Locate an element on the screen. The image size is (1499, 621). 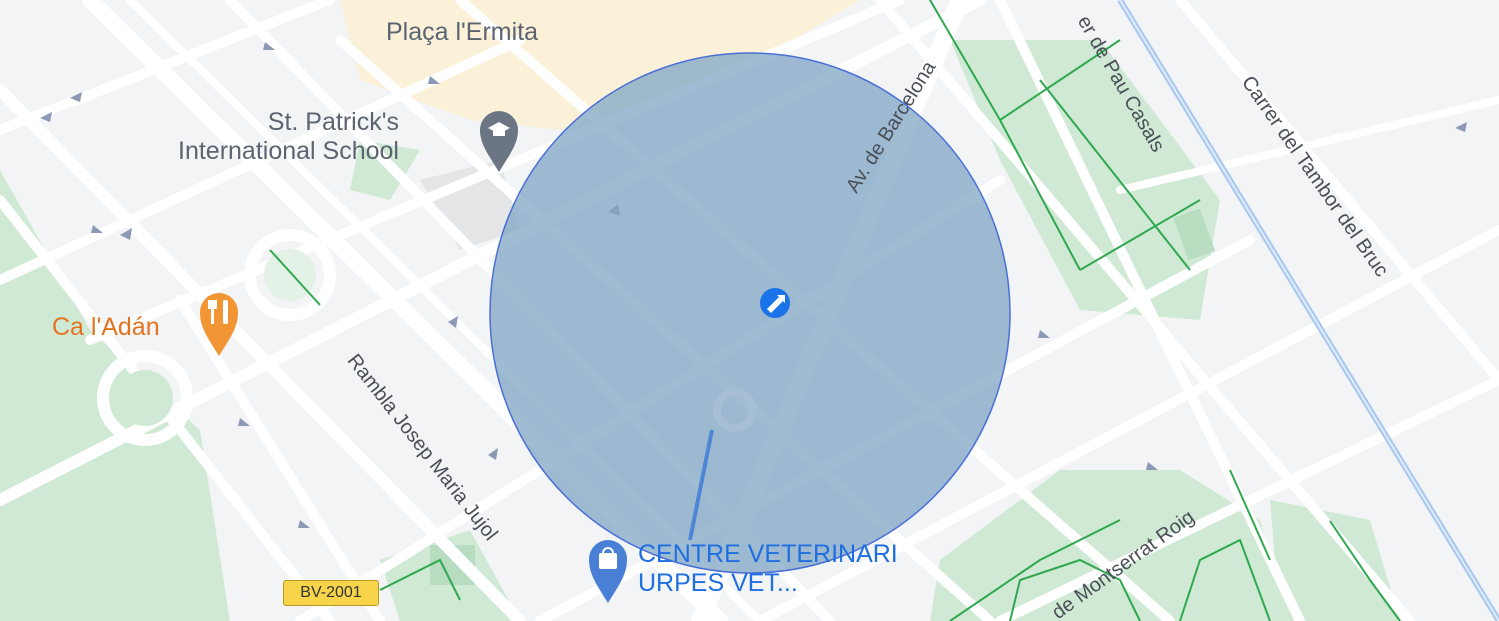
school-label-line2: International School is located at coordinates (288, 151).